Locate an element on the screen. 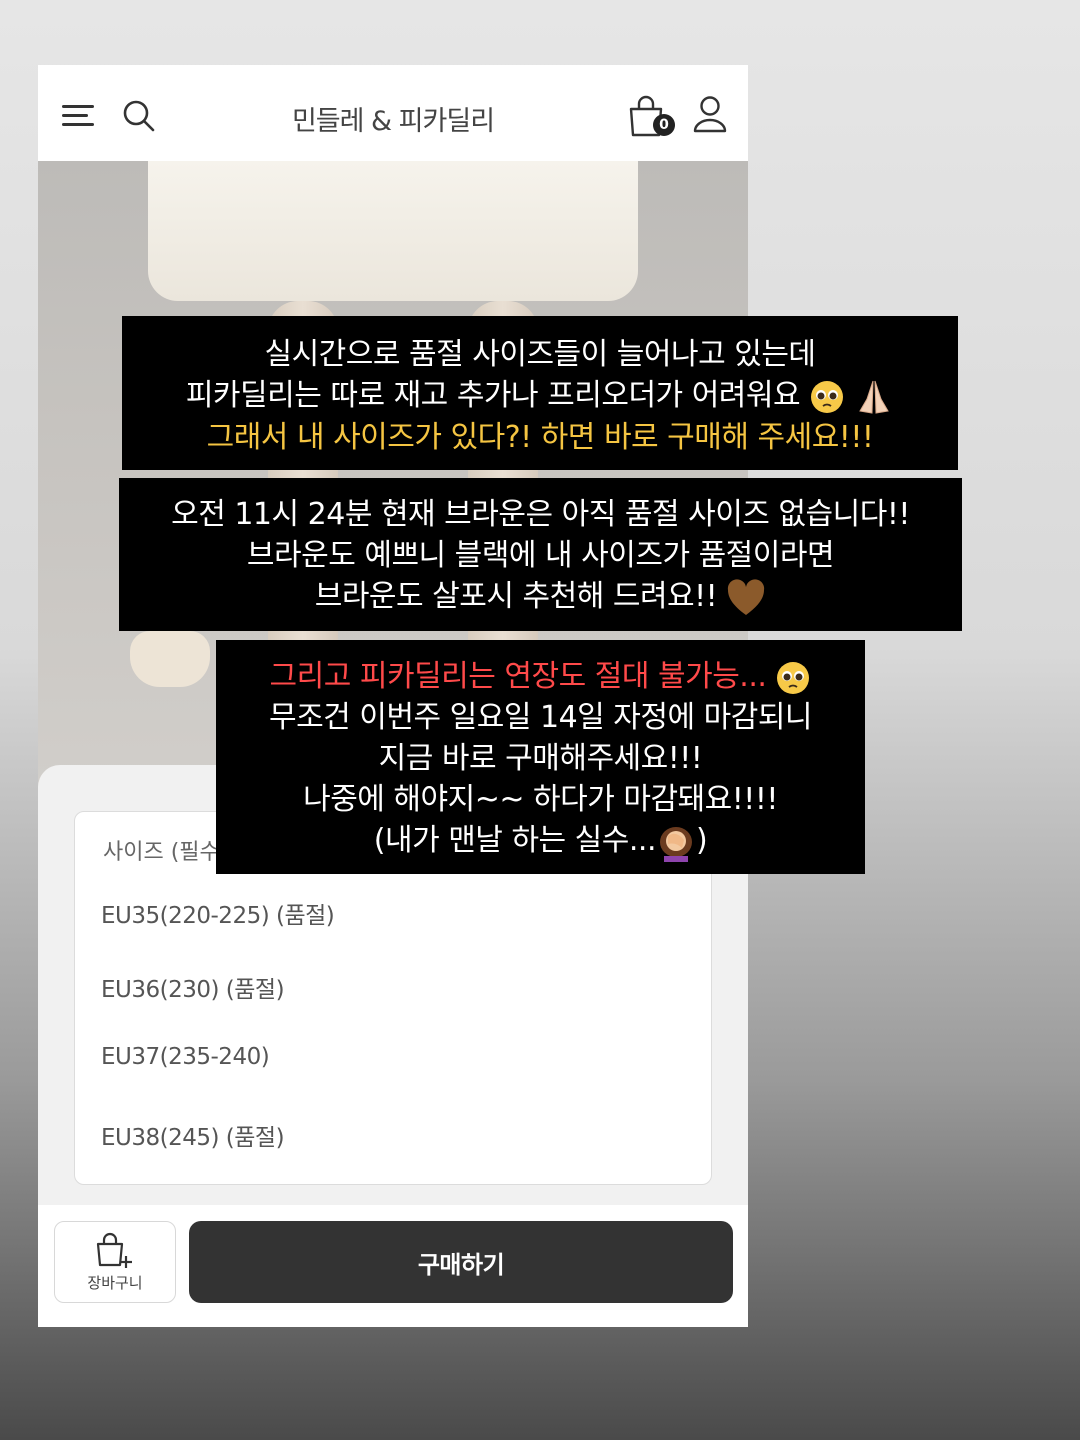 This screenshot has width=1080, height=1440. caption-line: 실시간으로 품절 사이즈들이 늘어나고 있는데 is located at coordinates (540, 354).